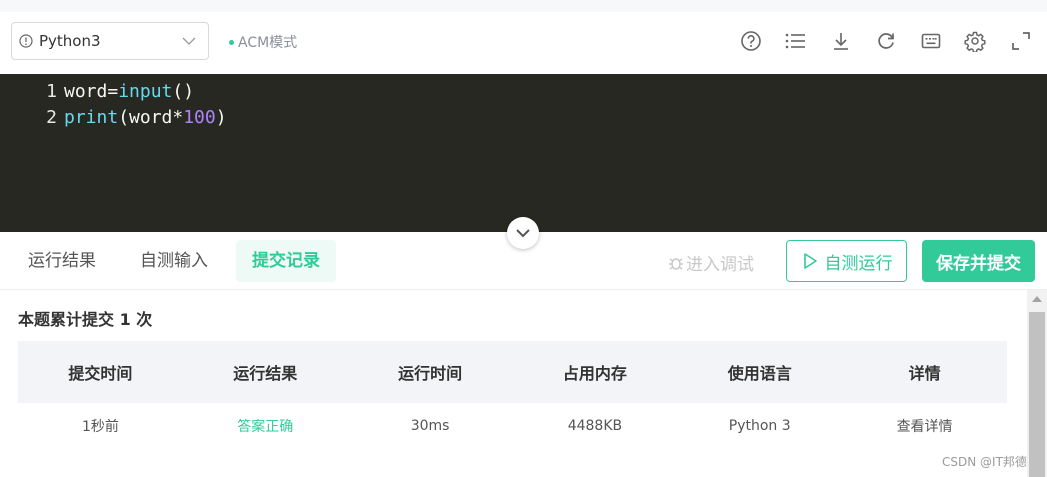 This screenshot has width=1047, height=477. I want to click on cell-memory: 4488KB, so click(595, 426).